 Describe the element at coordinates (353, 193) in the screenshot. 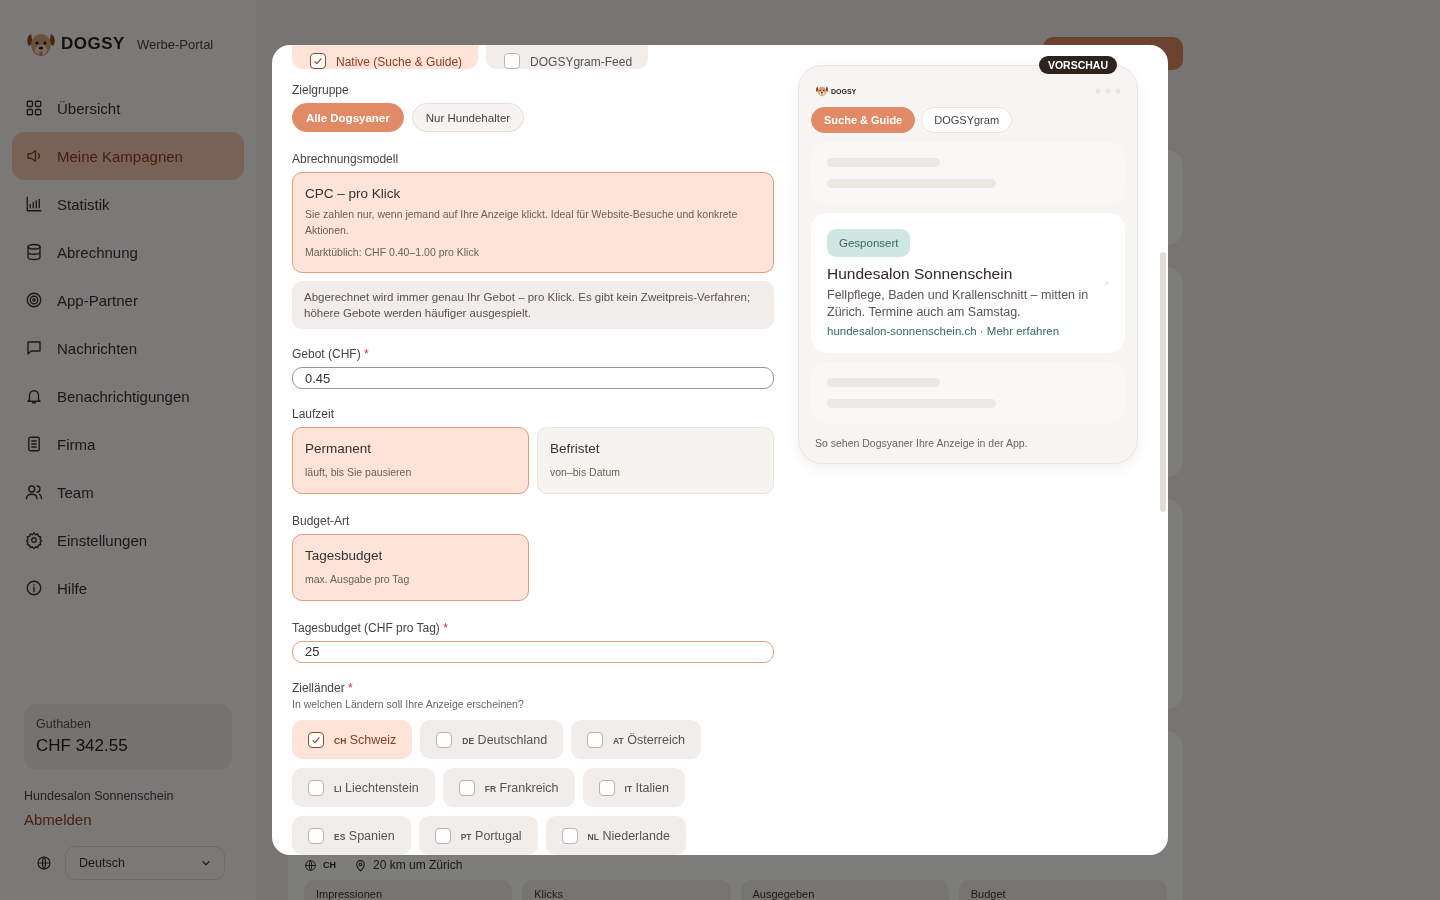

I see `option-title: CPC – pro Klick` at that location.